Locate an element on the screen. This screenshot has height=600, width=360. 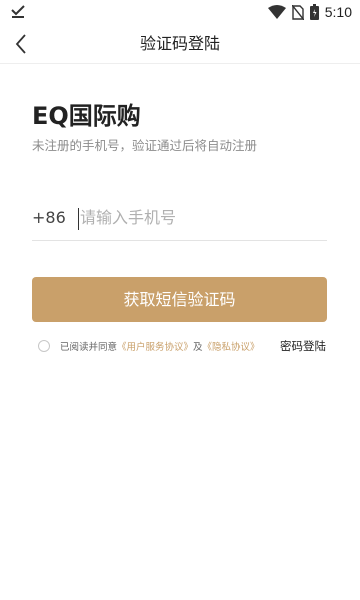
text-cursor is located at coordinates (78, 219).